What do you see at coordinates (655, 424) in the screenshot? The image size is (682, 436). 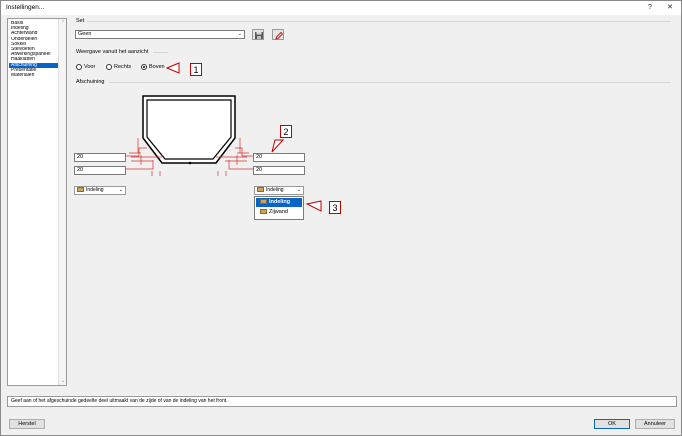 I see `cancel-button: Annuleer` at bounding box center [655, 424].